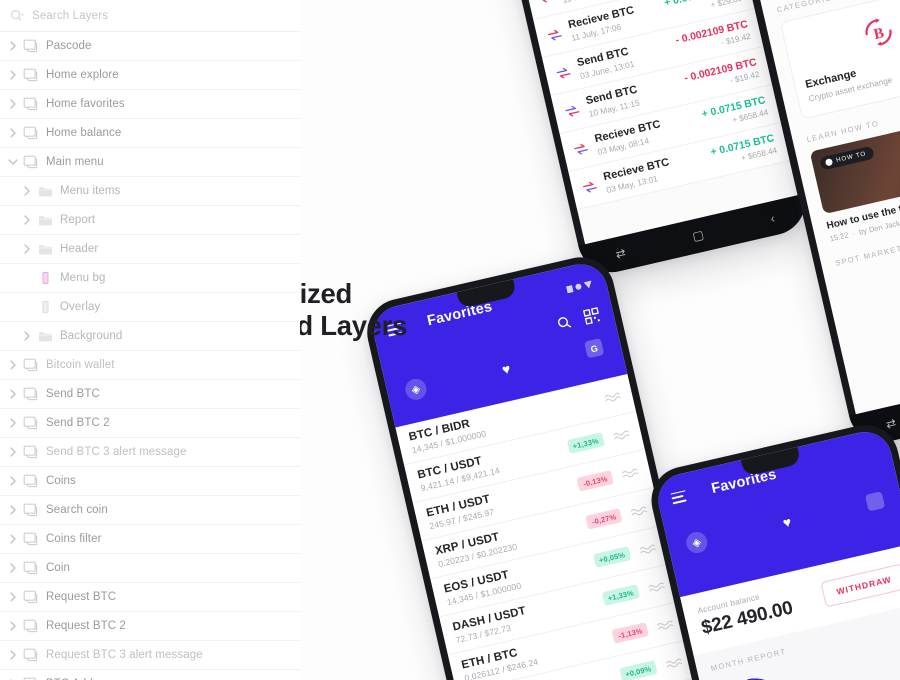 Image resolution: width=900 pixels, height=680 pixels. What do you see at coordinates (150, 75) in the screenshot?
I see `layer-row-home-explore: Home explore` at bounding box center [150, 75].